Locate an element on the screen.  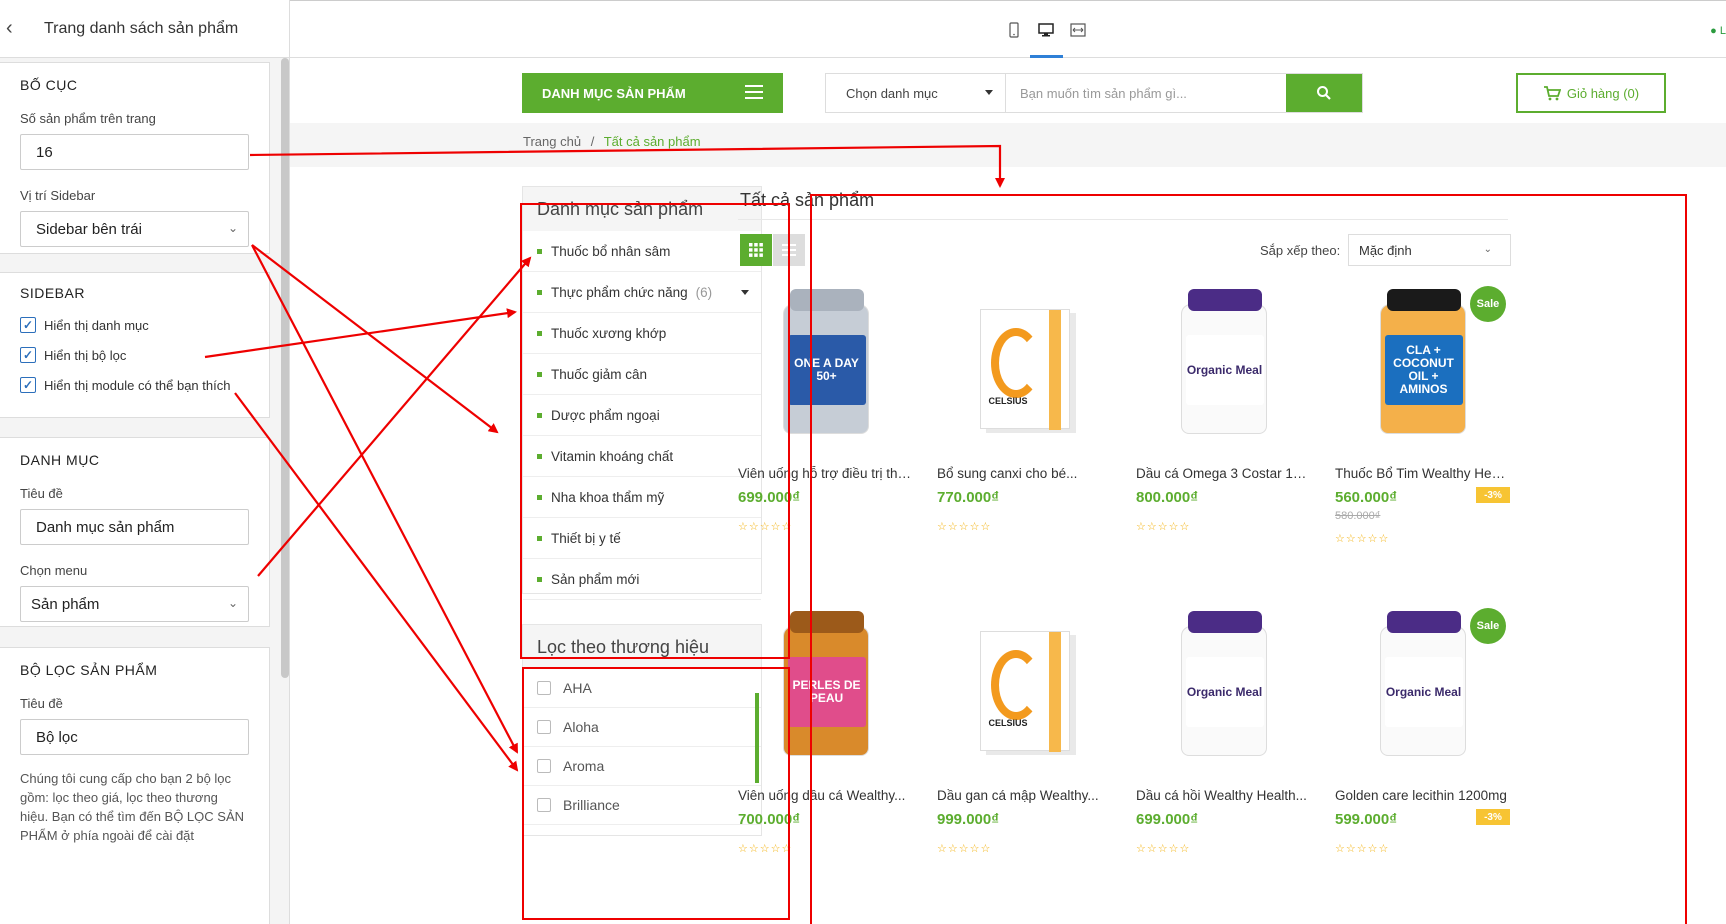
search-category-select: Chọn danh mục is located at coordinates (916, 93).